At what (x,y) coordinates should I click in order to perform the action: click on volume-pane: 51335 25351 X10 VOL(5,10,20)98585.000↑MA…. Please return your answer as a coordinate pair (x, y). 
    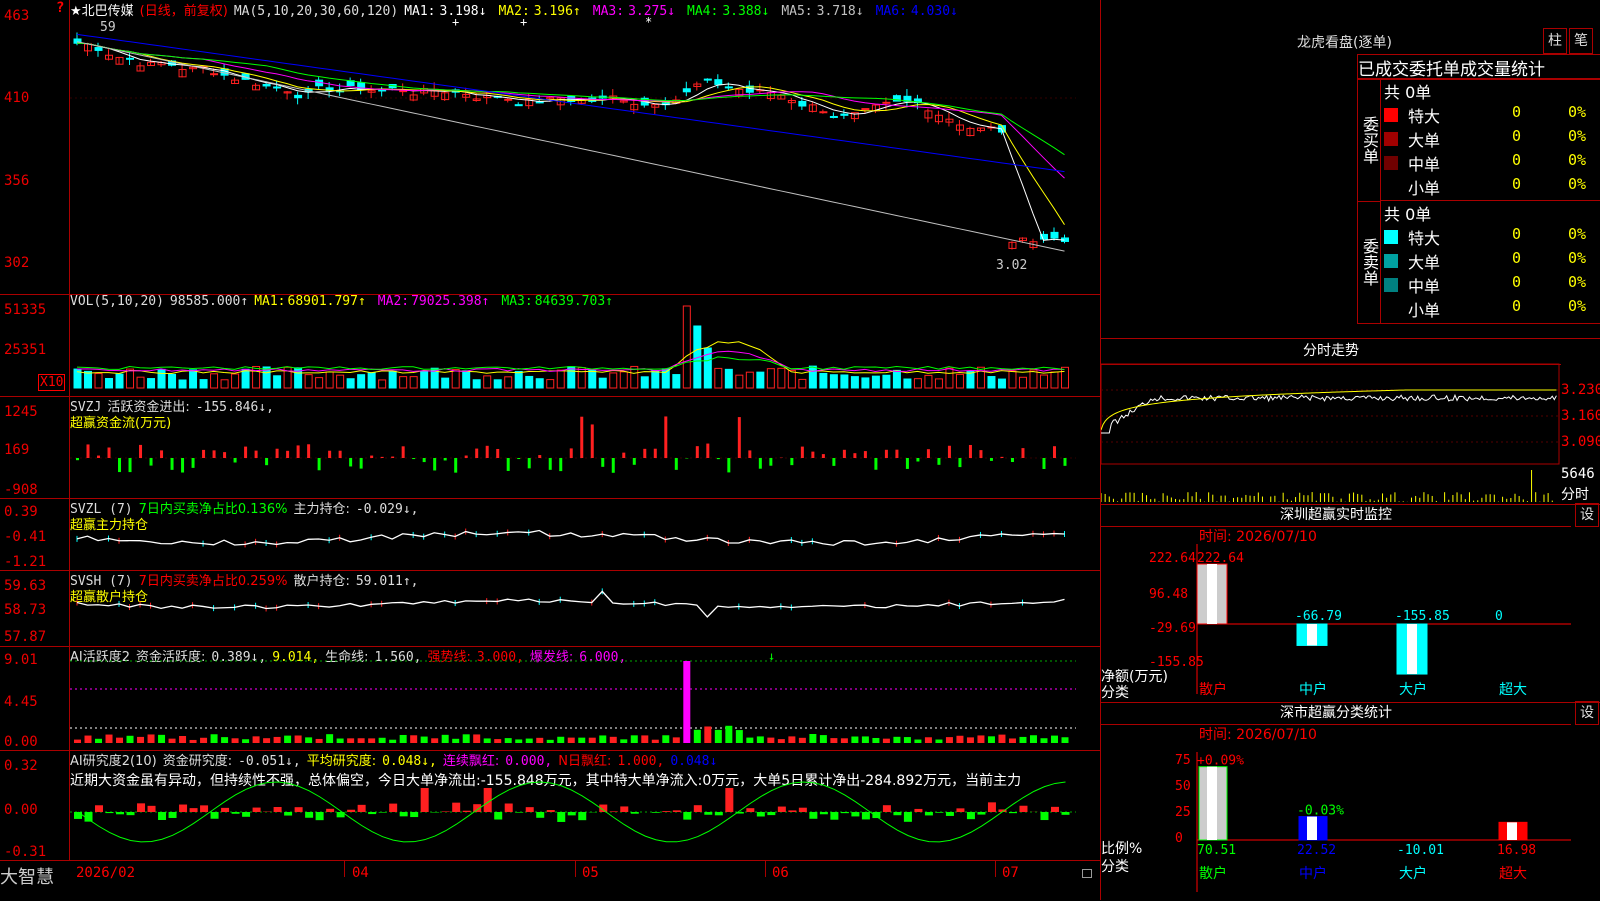
    Looking at the image, I should click on (550, 345).